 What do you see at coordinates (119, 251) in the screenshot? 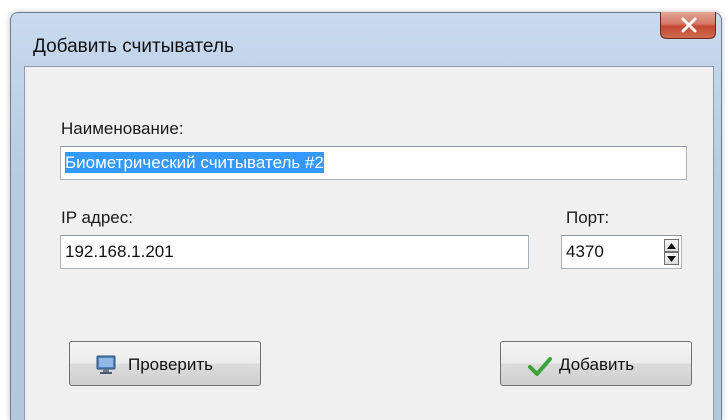
I see `ip-field-value: 192.168.1.201` at bounding box center [119, 251].